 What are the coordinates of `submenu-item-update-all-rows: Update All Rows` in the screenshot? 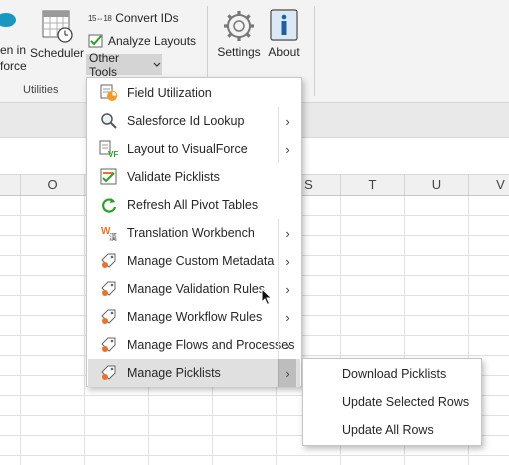 It's located at (392, 430).